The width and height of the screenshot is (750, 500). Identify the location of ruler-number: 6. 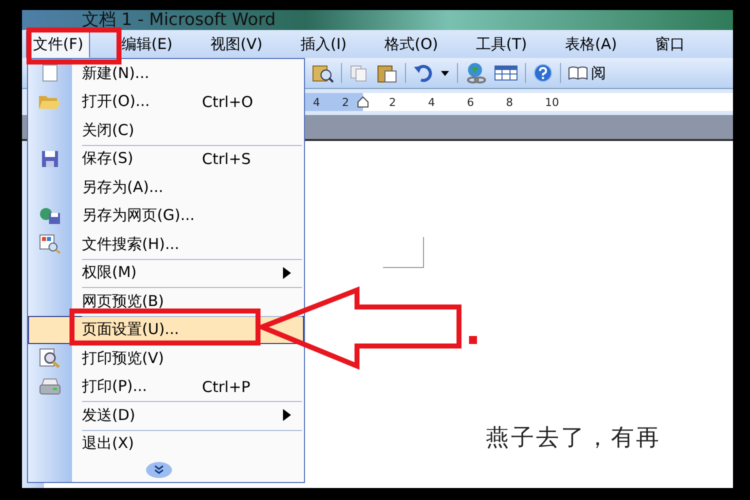
(470, 102).